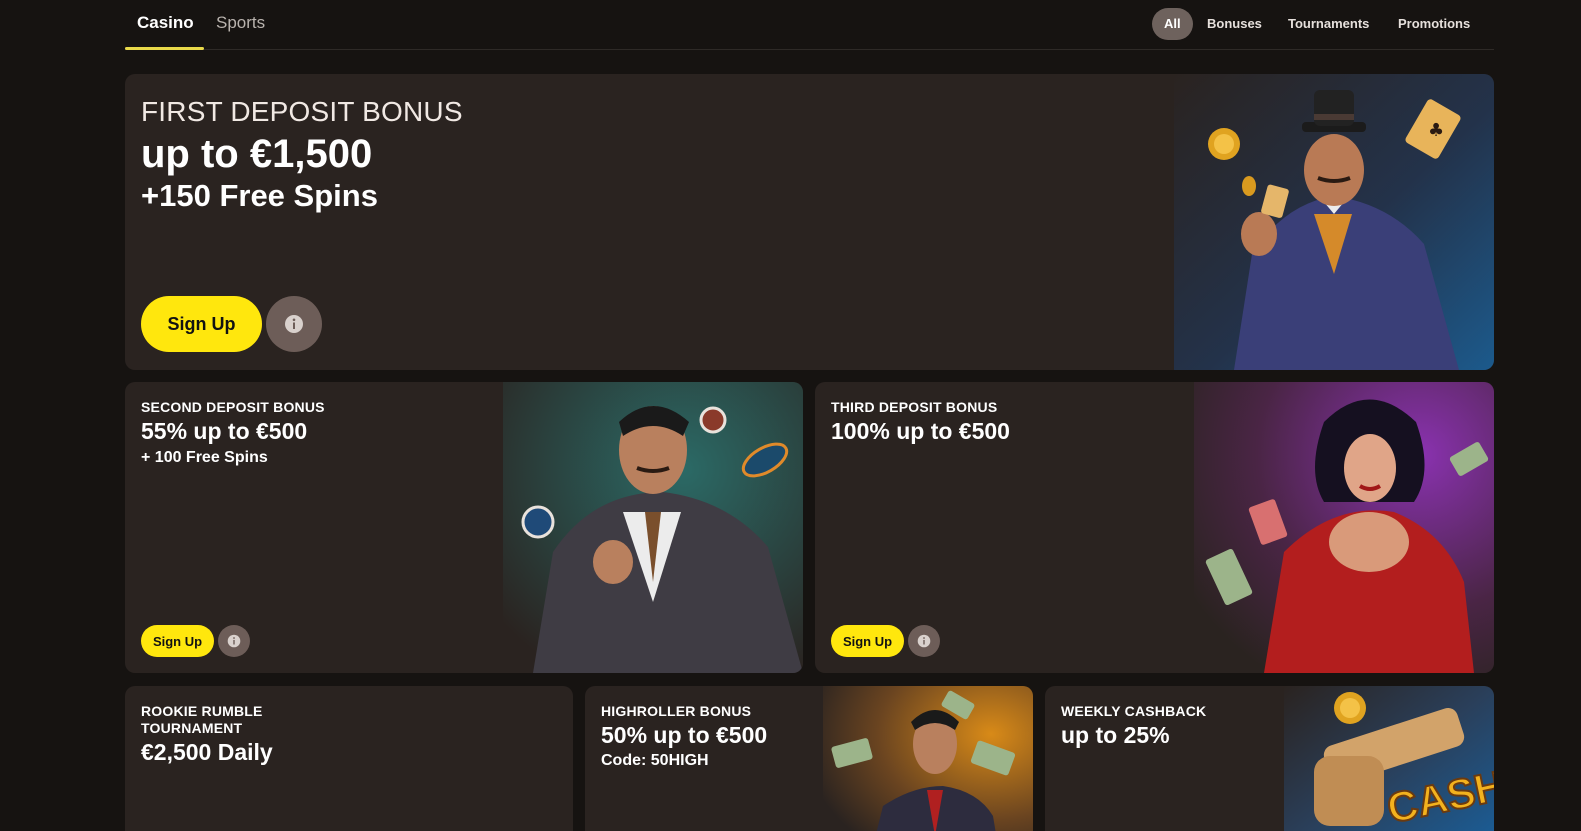 The height and width of the screenshot is (831, 1581). What do you see at coordinates (259, 195) in the screenshot?
I see `promo-subheadline: +150 Free Spins` at bounding box center [259, 195].